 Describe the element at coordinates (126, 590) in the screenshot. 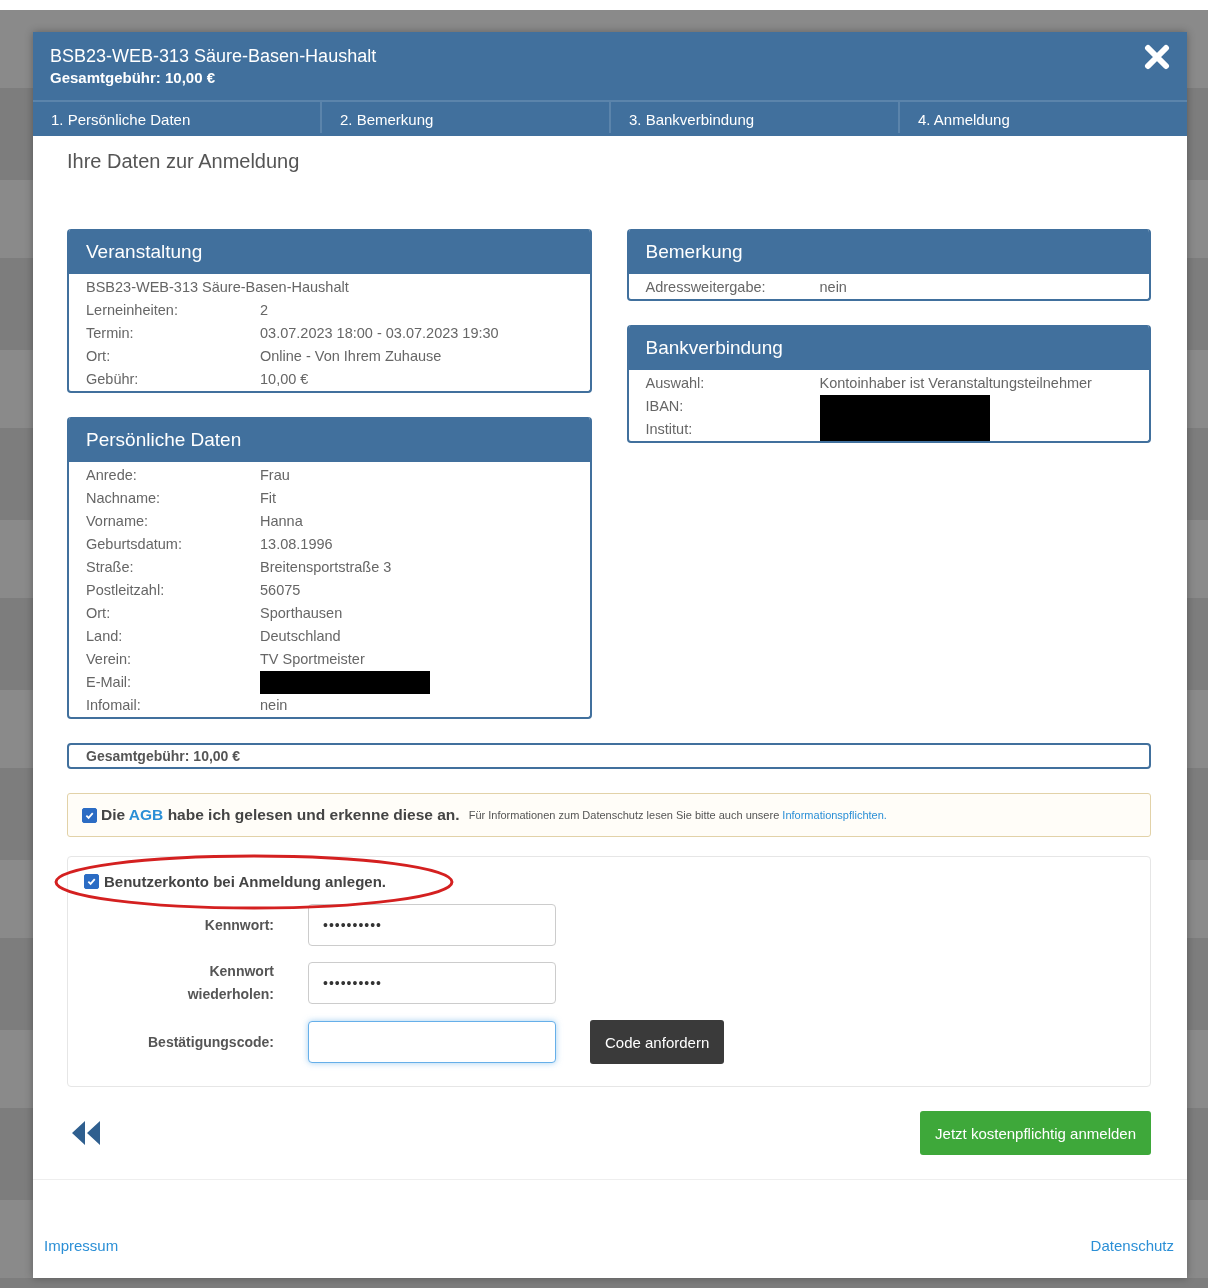

I see `field-label: Postleitzahl:` at that location.